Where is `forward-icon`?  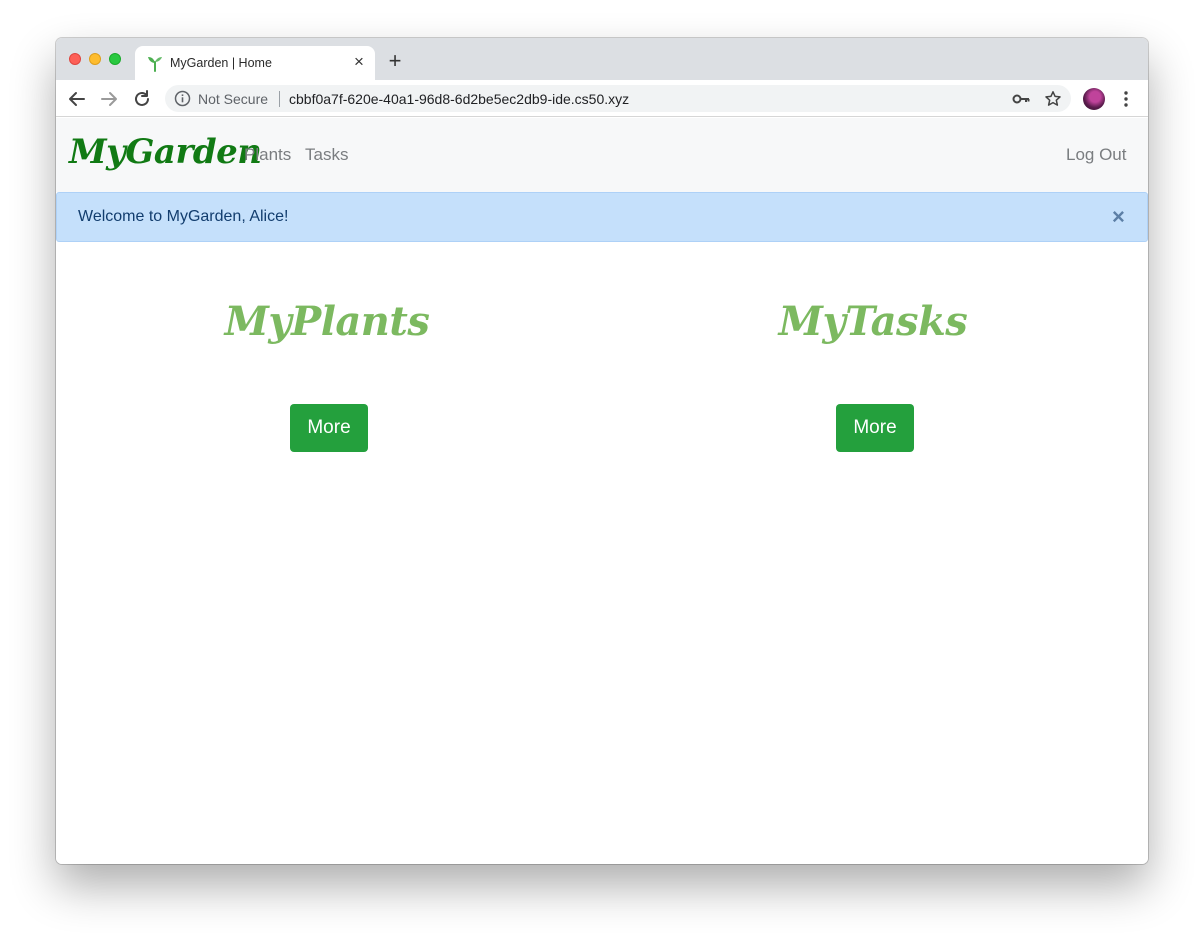 forward-icon is located at coordinates (109, 99).